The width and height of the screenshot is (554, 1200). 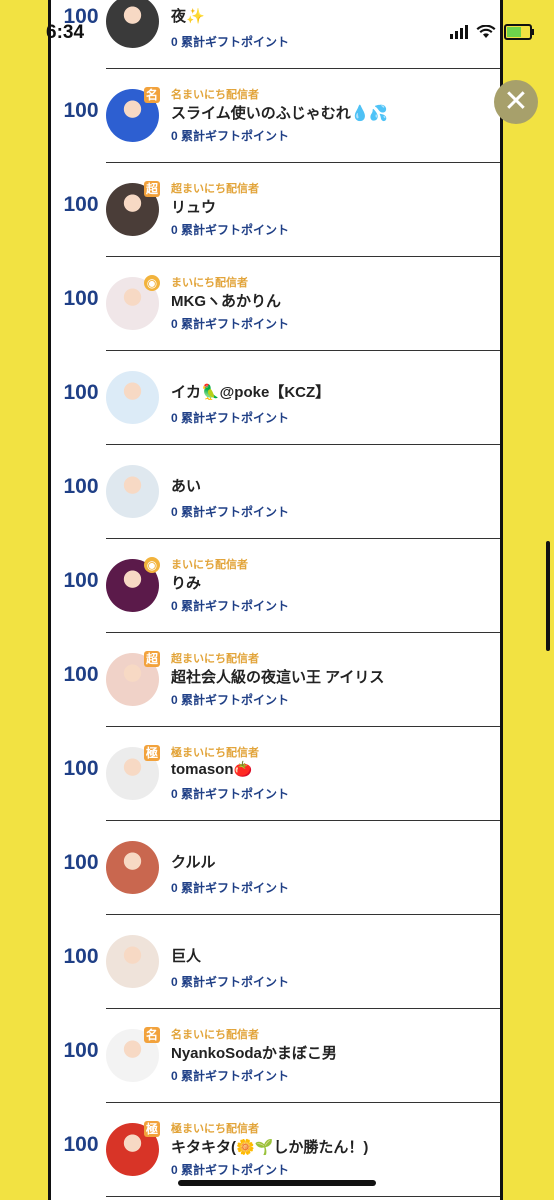 What do you see at coordinates (193, 206) in the screenshot?
I see `user-name: リュウ` at bounding box center [193, 206].